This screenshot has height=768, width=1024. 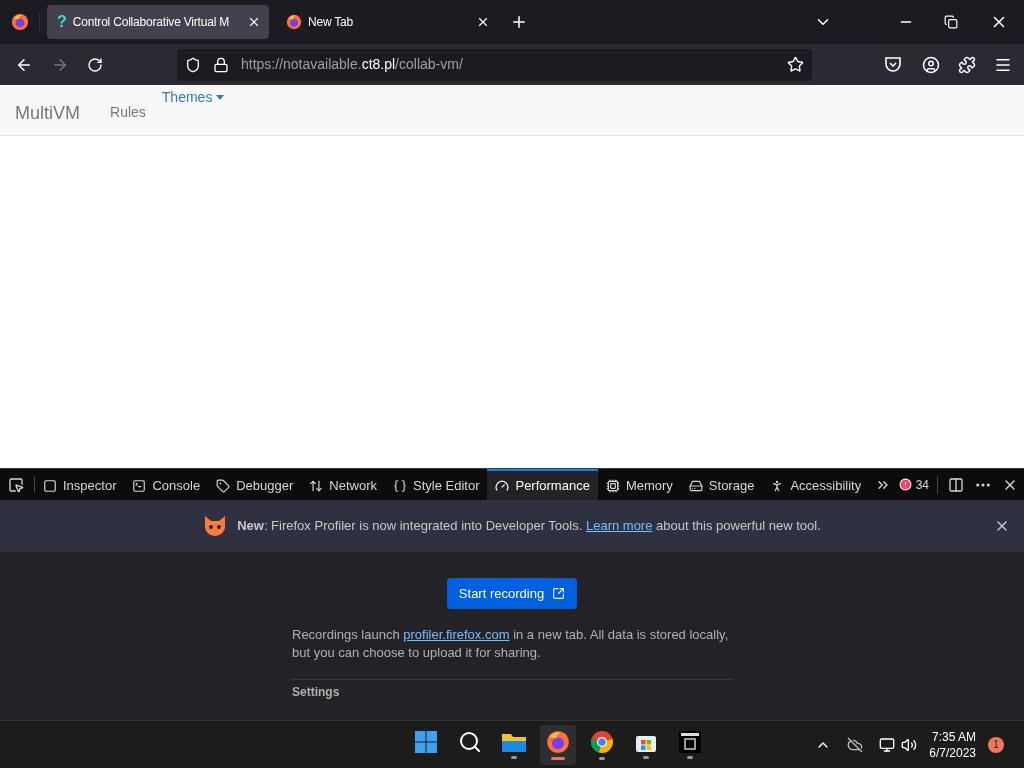 I want to click on dock-icon, so click(x=956, y=484).